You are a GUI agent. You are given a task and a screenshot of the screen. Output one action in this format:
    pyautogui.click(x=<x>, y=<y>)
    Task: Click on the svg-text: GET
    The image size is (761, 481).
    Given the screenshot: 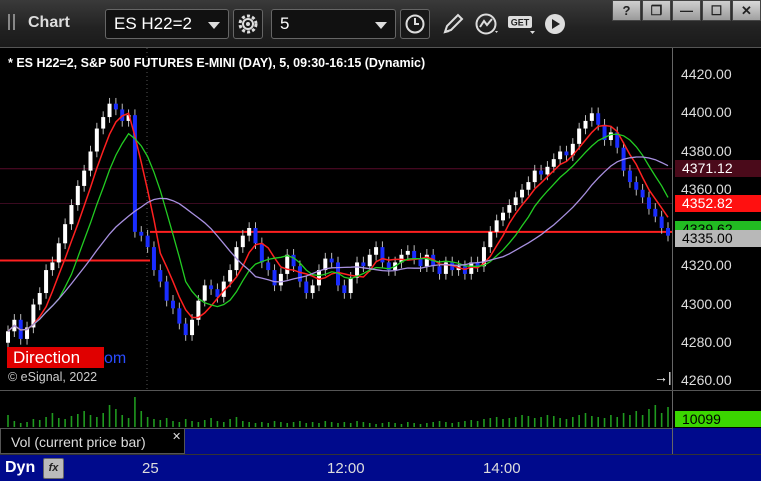 What is the action you would take?
    pyautogui.click(x=520, y=23)
    